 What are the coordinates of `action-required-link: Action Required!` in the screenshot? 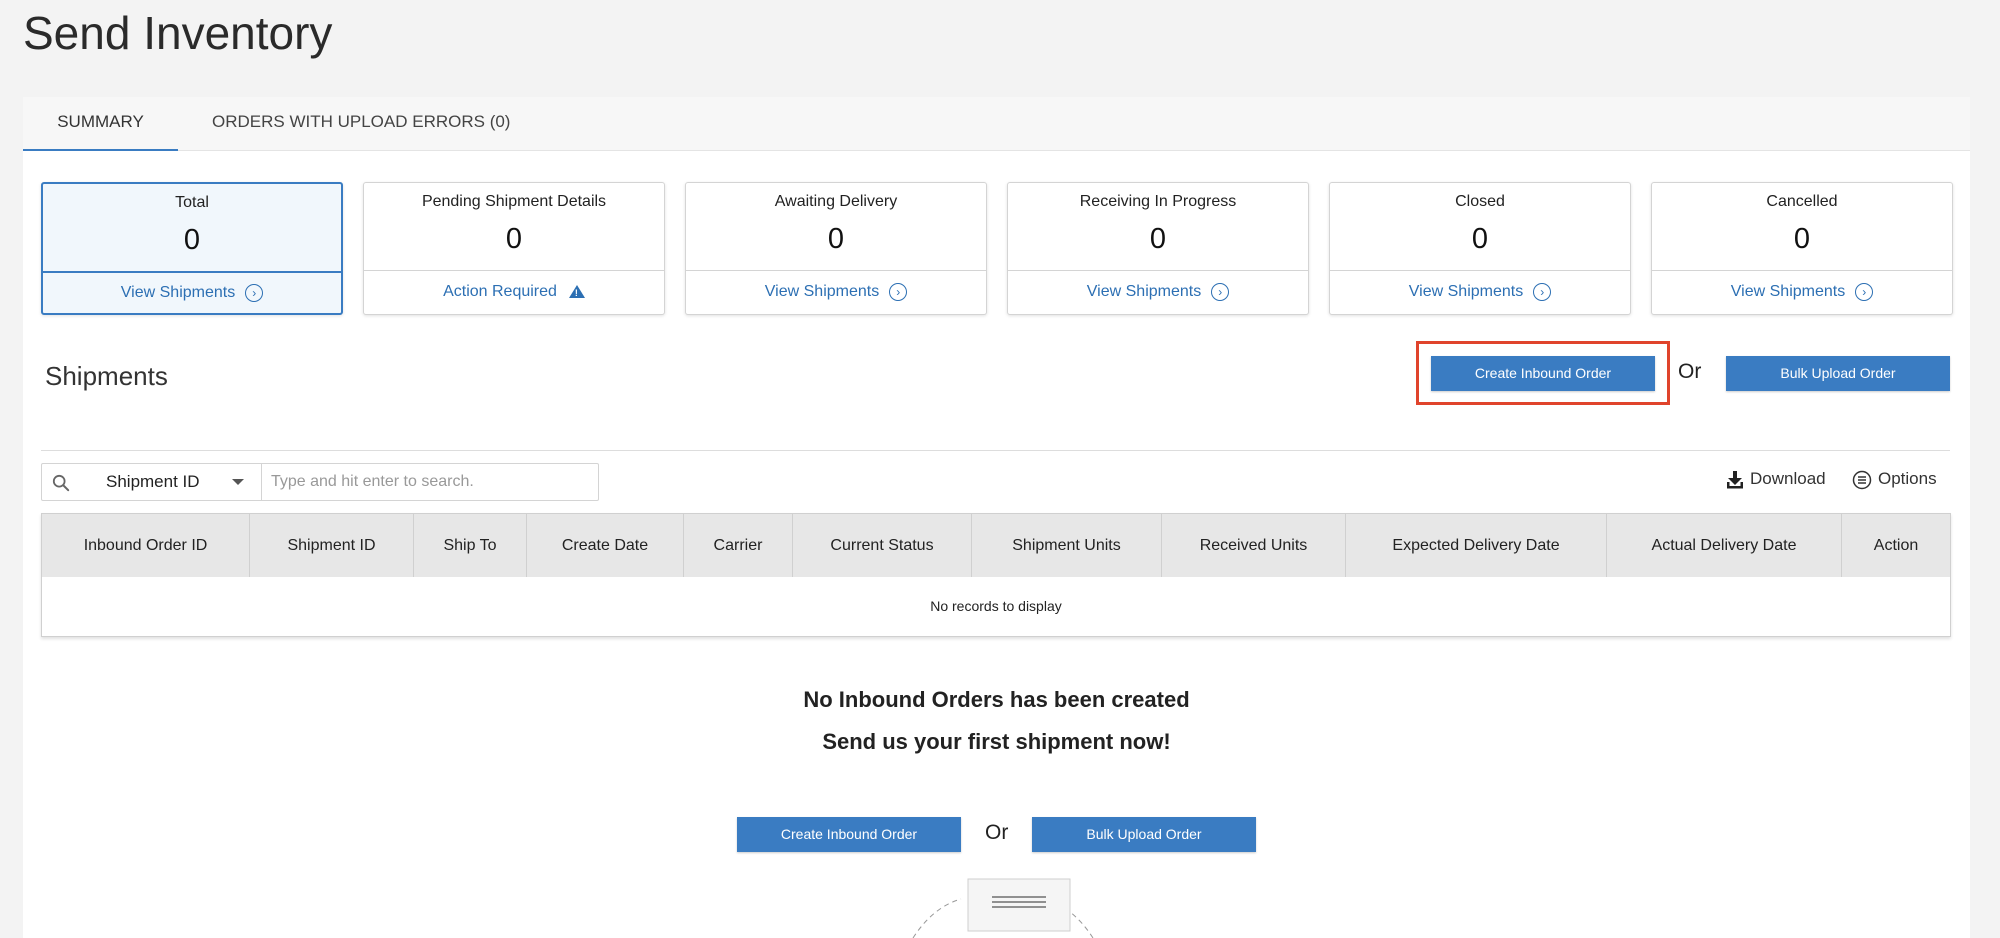 It's located at (514, 292).